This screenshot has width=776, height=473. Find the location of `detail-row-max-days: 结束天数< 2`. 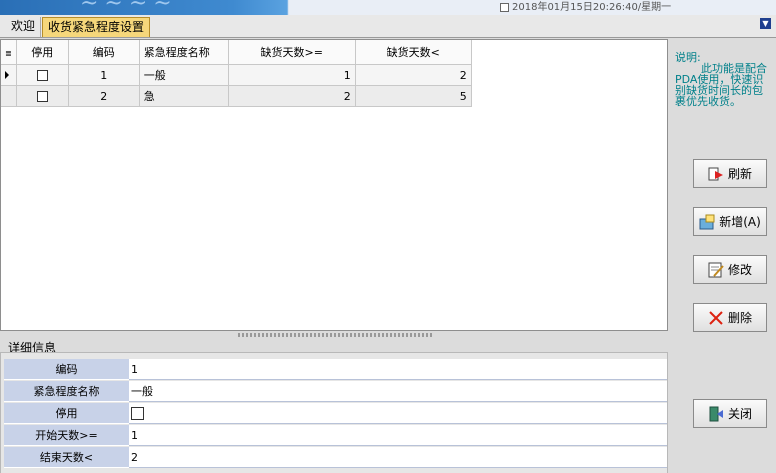

detail-row-max-days: 结束天数< 2 is located at coordinates (335, 457).